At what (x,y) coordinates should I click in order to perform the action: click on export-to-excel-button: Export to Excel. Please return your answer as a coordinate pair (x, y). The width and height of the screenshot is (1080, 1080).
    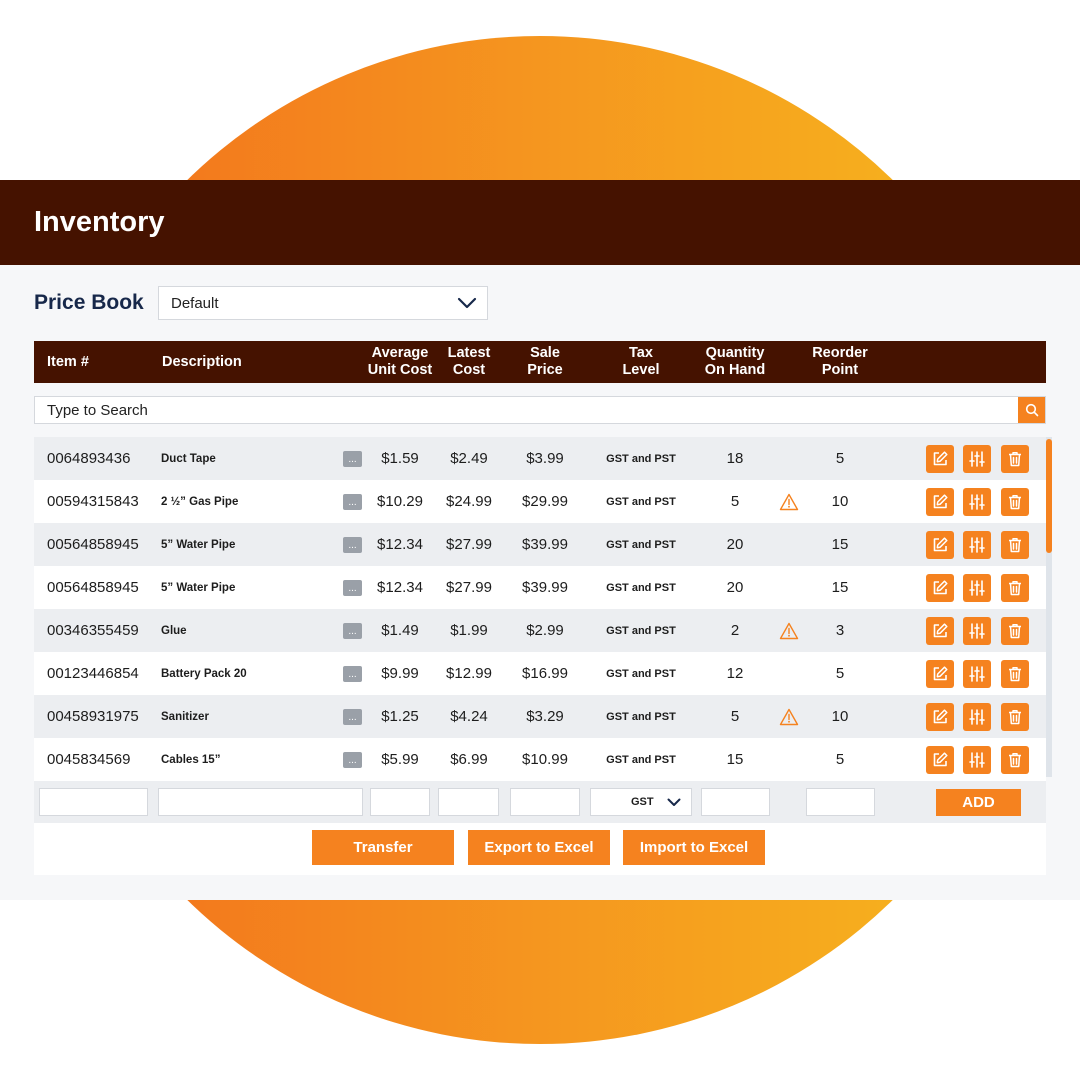
    Looking at the image, I should click on (539, 847).